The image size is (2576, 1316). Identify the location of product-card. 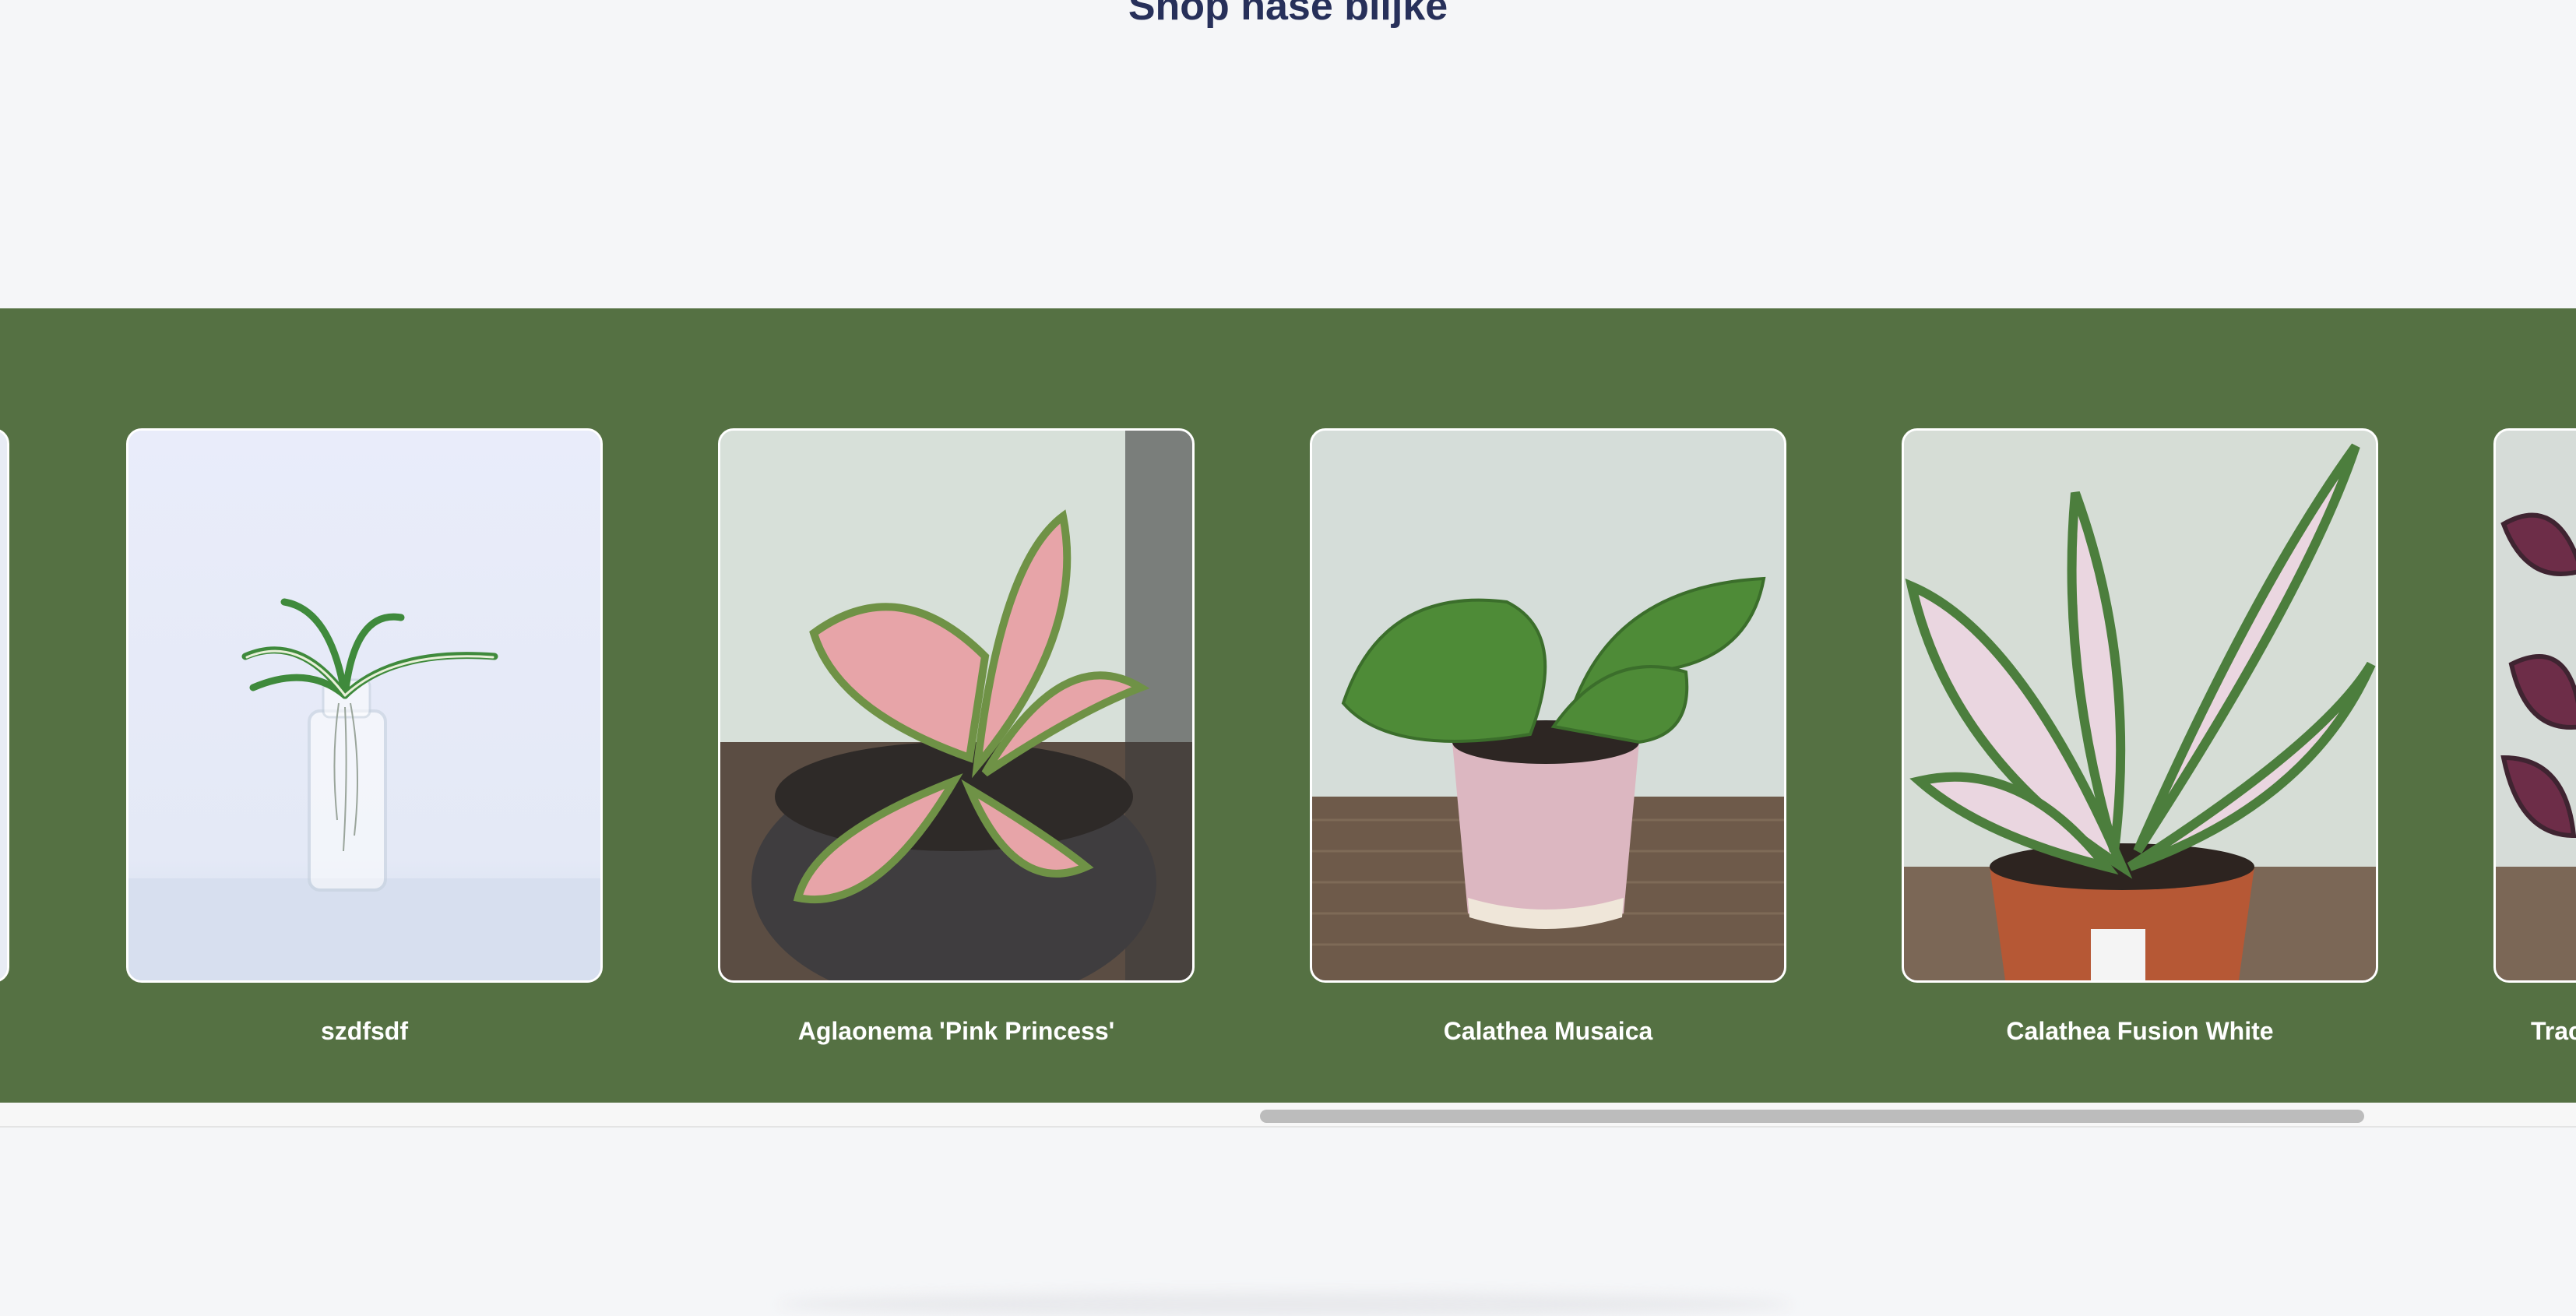
(4, 722).